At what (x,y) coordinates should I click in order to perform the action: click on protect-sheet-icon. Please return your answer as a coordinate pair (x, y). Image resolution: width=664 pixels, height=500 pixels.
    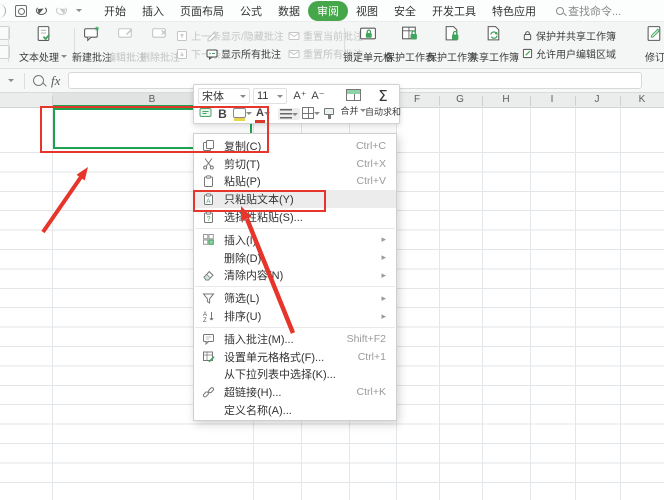
    Looking at the image, I should click on (409, 33).